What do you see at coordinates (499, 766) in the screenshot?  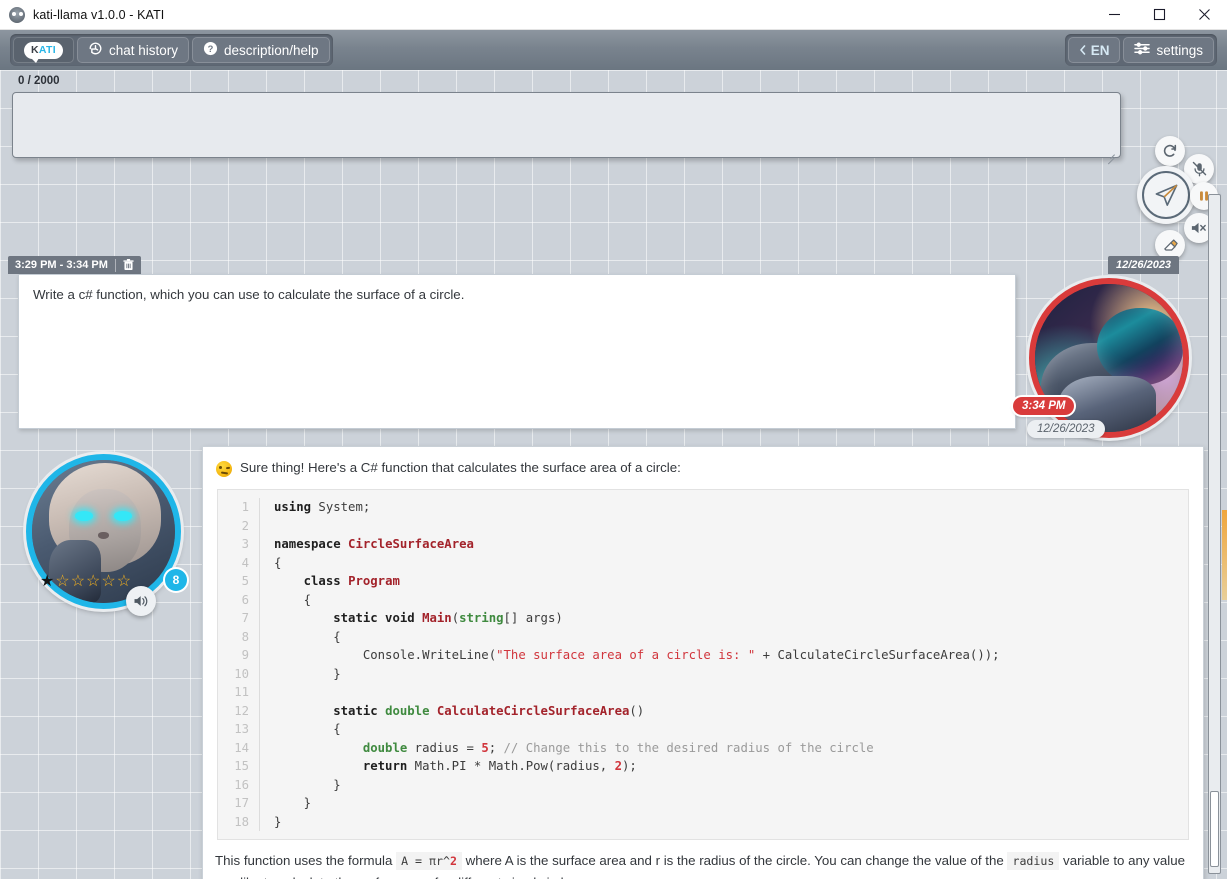 I see `code-text: return Math.PI * Math.Pow(radius, 2);` at bounding box center [499, 766].